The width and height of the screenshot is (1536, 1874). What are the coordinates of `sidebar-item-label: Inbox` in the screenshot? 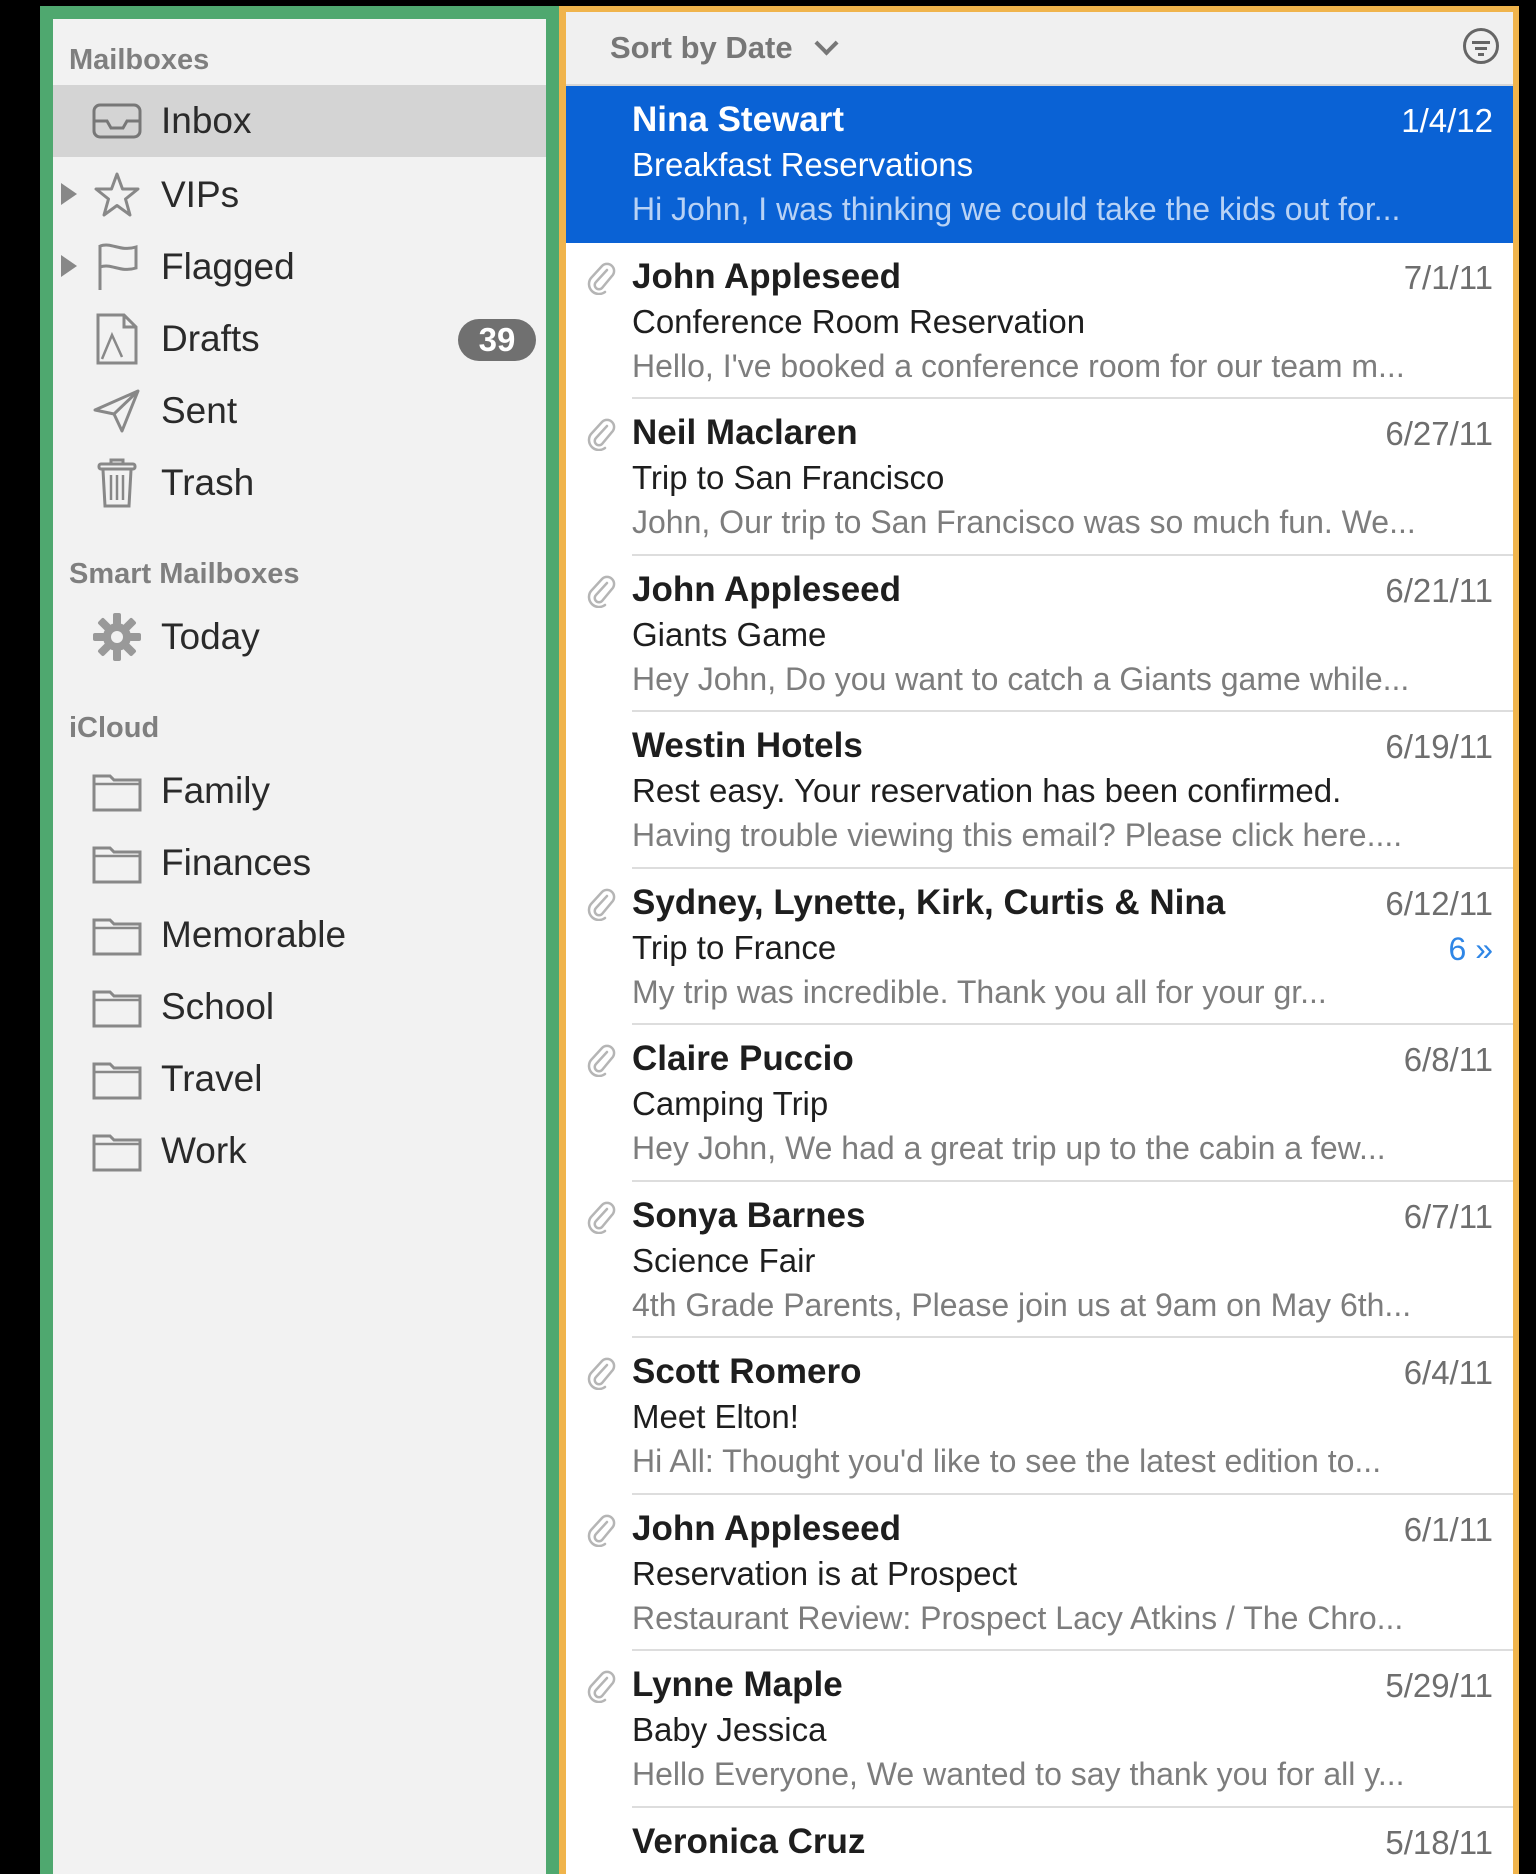 It's located at (206, 120).